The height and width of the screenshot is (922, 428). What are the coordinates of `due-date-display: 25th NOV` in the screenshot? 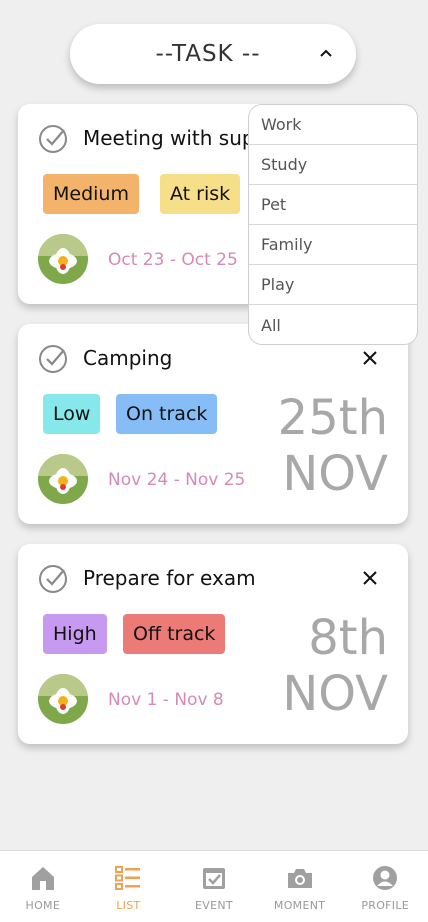 It's located at (333, 446).